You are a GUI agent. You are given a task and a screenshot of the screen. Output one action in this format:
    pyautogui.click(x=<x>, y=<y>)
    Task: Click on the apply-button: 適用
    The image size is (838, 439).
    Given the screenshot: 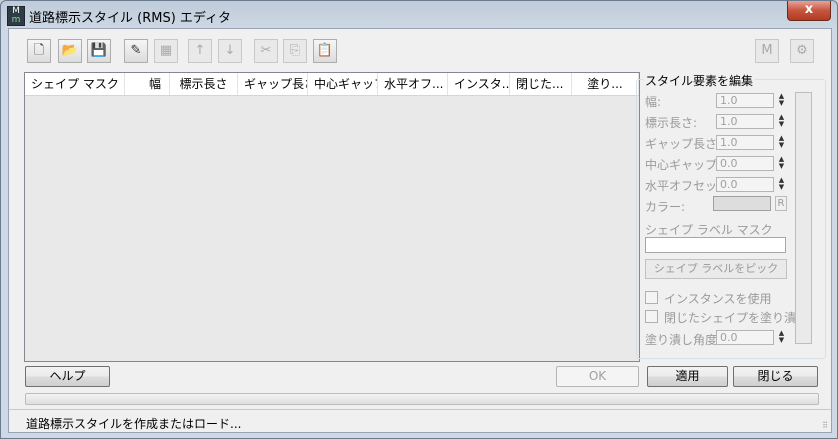 What is the action you would take?
    pyautogui.click(x=687, y=376)
    